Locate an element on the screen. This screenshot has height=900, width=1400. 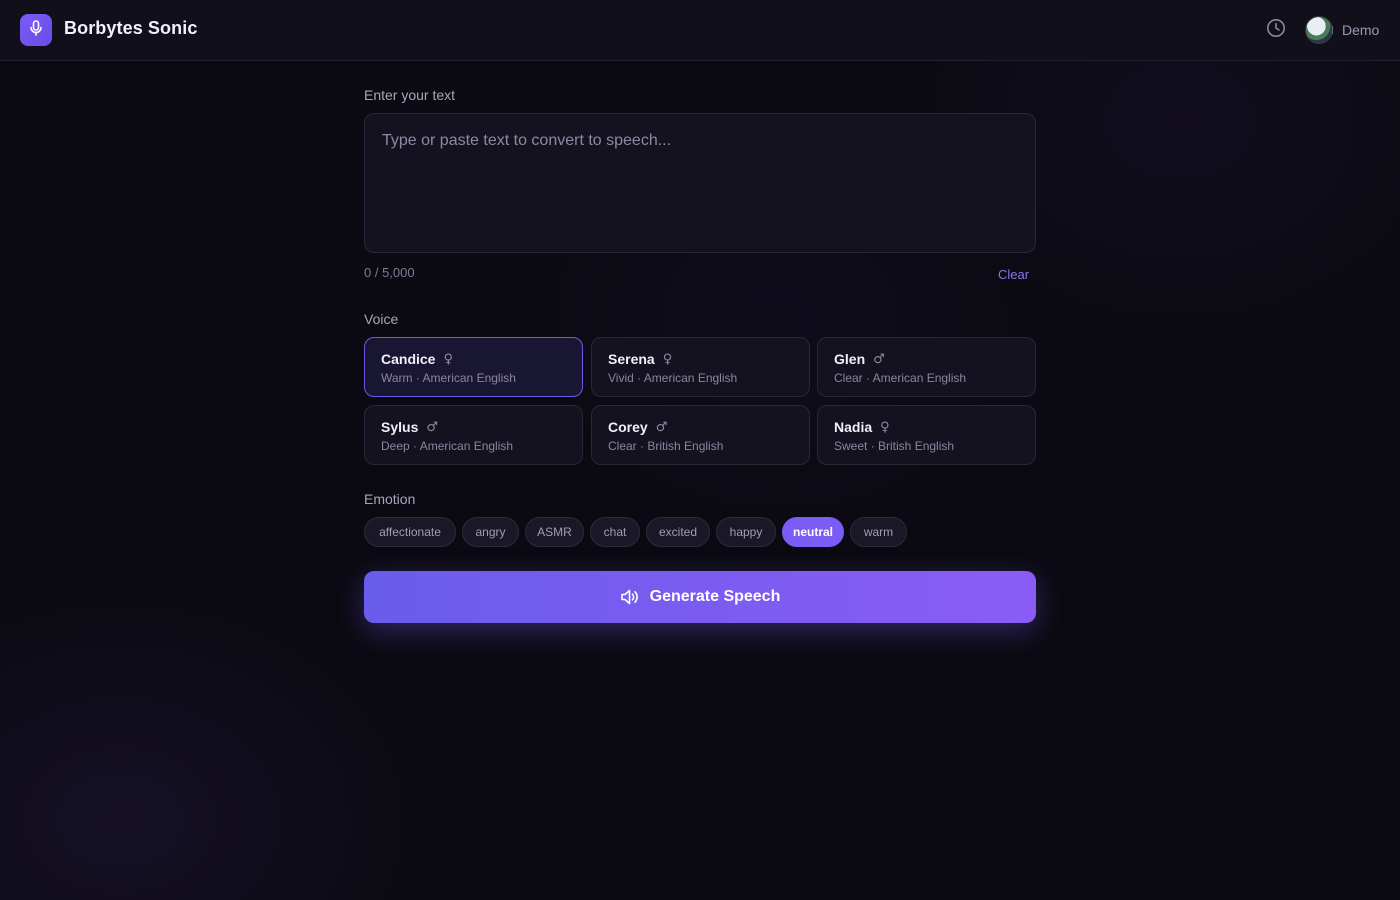
clock-icon is located at coordinates (1276, 30).